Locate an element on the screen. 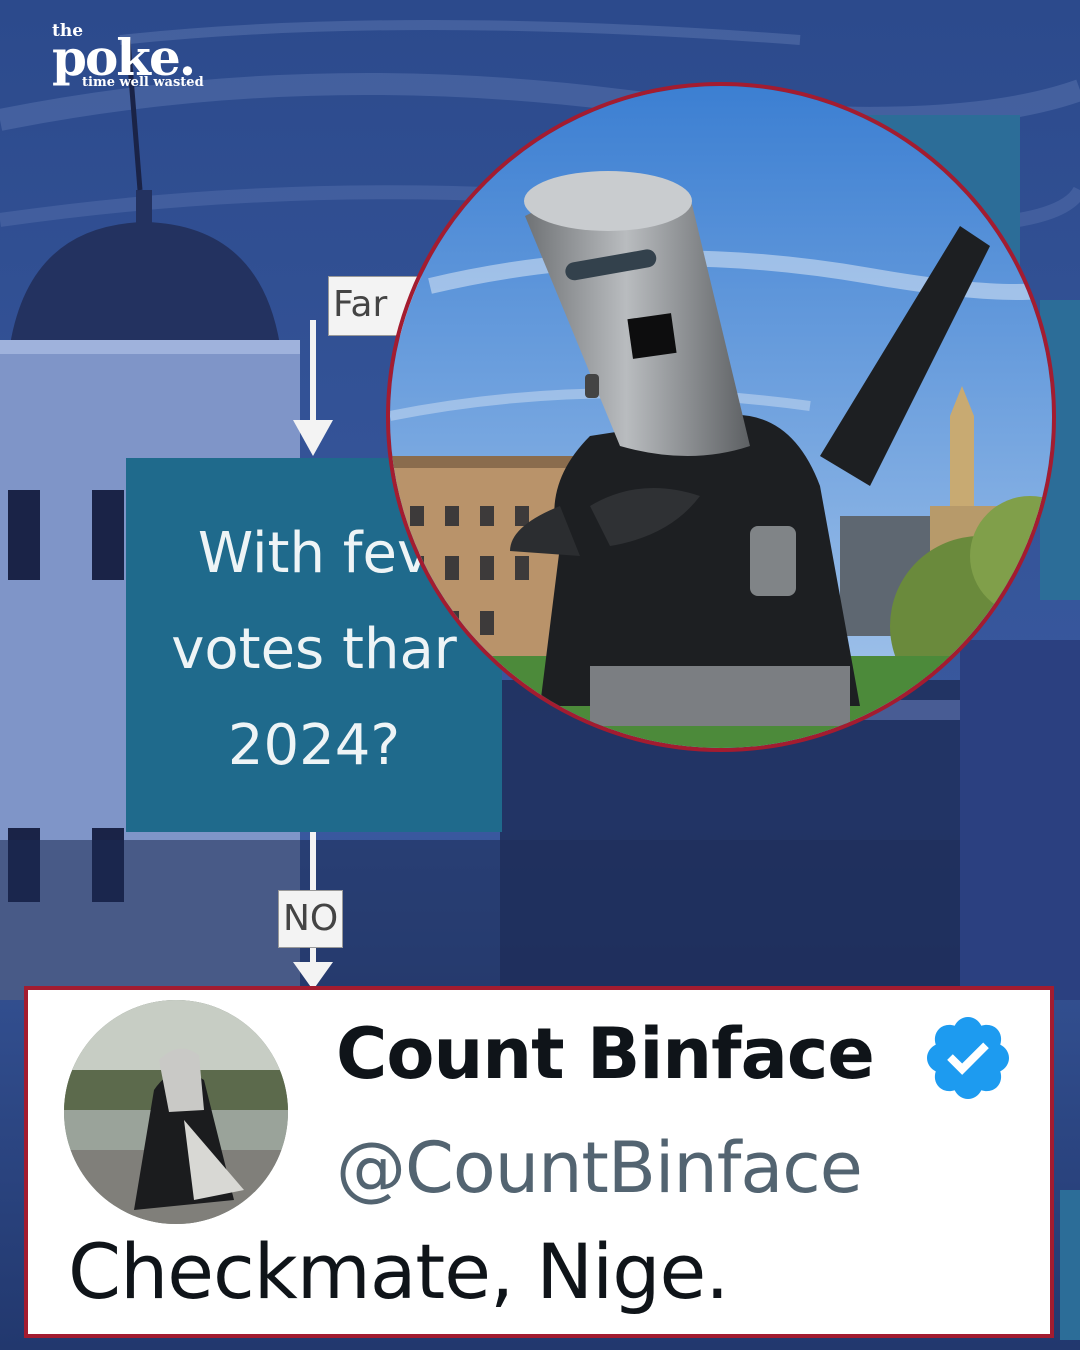  flow-question-line-3: 2024? is located at coordinates (314, 745).